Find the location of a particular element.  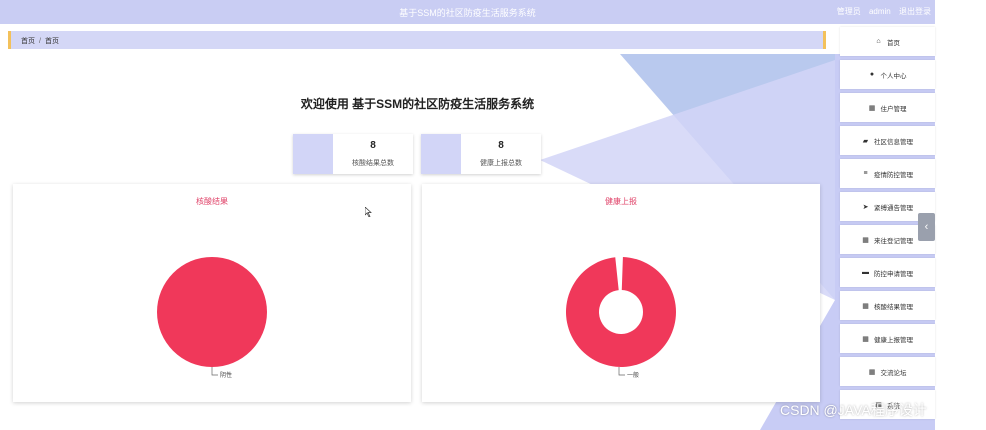

sidebar-item: ● 个人中心 is located at coordinates (887, 74).